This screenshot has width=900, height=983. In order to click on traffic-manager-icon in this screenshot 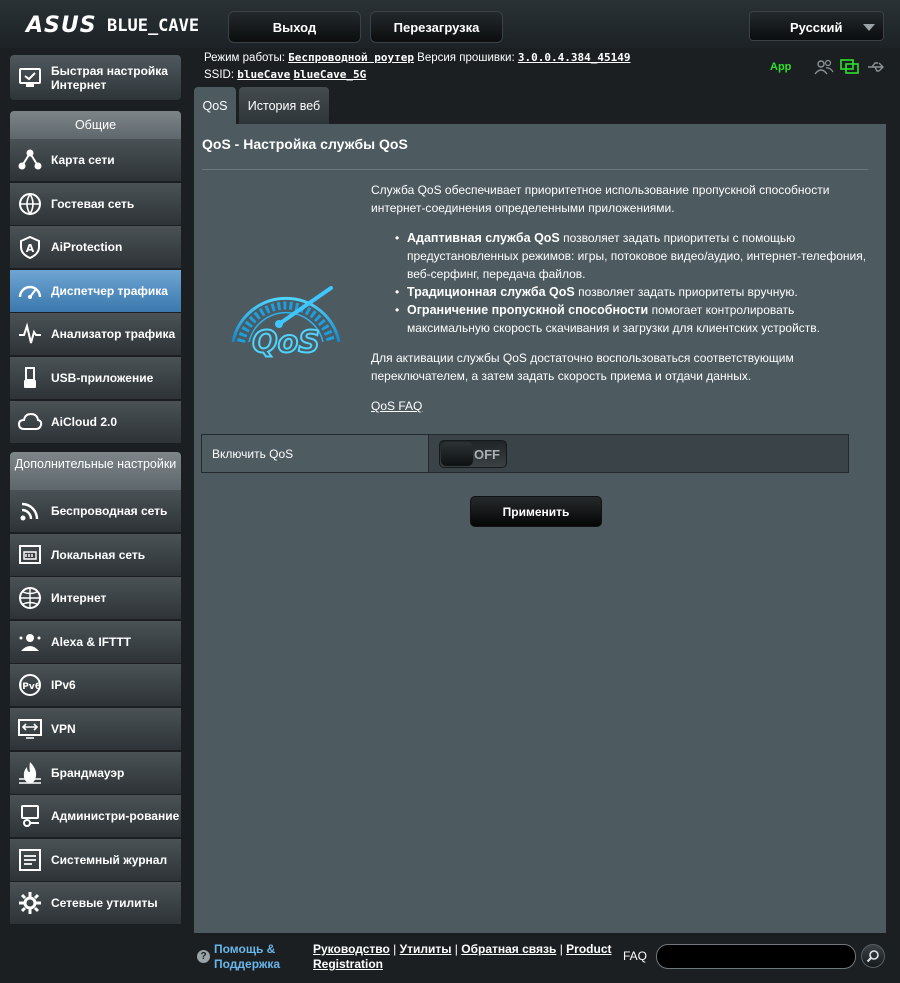, I will do `click(30, 292)`.